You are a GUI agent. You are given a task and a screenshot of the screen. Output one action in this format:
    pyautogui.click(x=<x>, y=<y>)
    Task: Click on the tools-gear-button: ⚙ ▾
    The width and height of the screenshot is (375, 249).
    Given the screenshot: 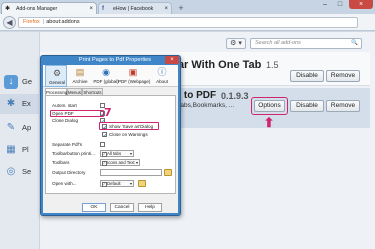 What is the action you would take?
    pyautogui.click(x=236, y=43)
    